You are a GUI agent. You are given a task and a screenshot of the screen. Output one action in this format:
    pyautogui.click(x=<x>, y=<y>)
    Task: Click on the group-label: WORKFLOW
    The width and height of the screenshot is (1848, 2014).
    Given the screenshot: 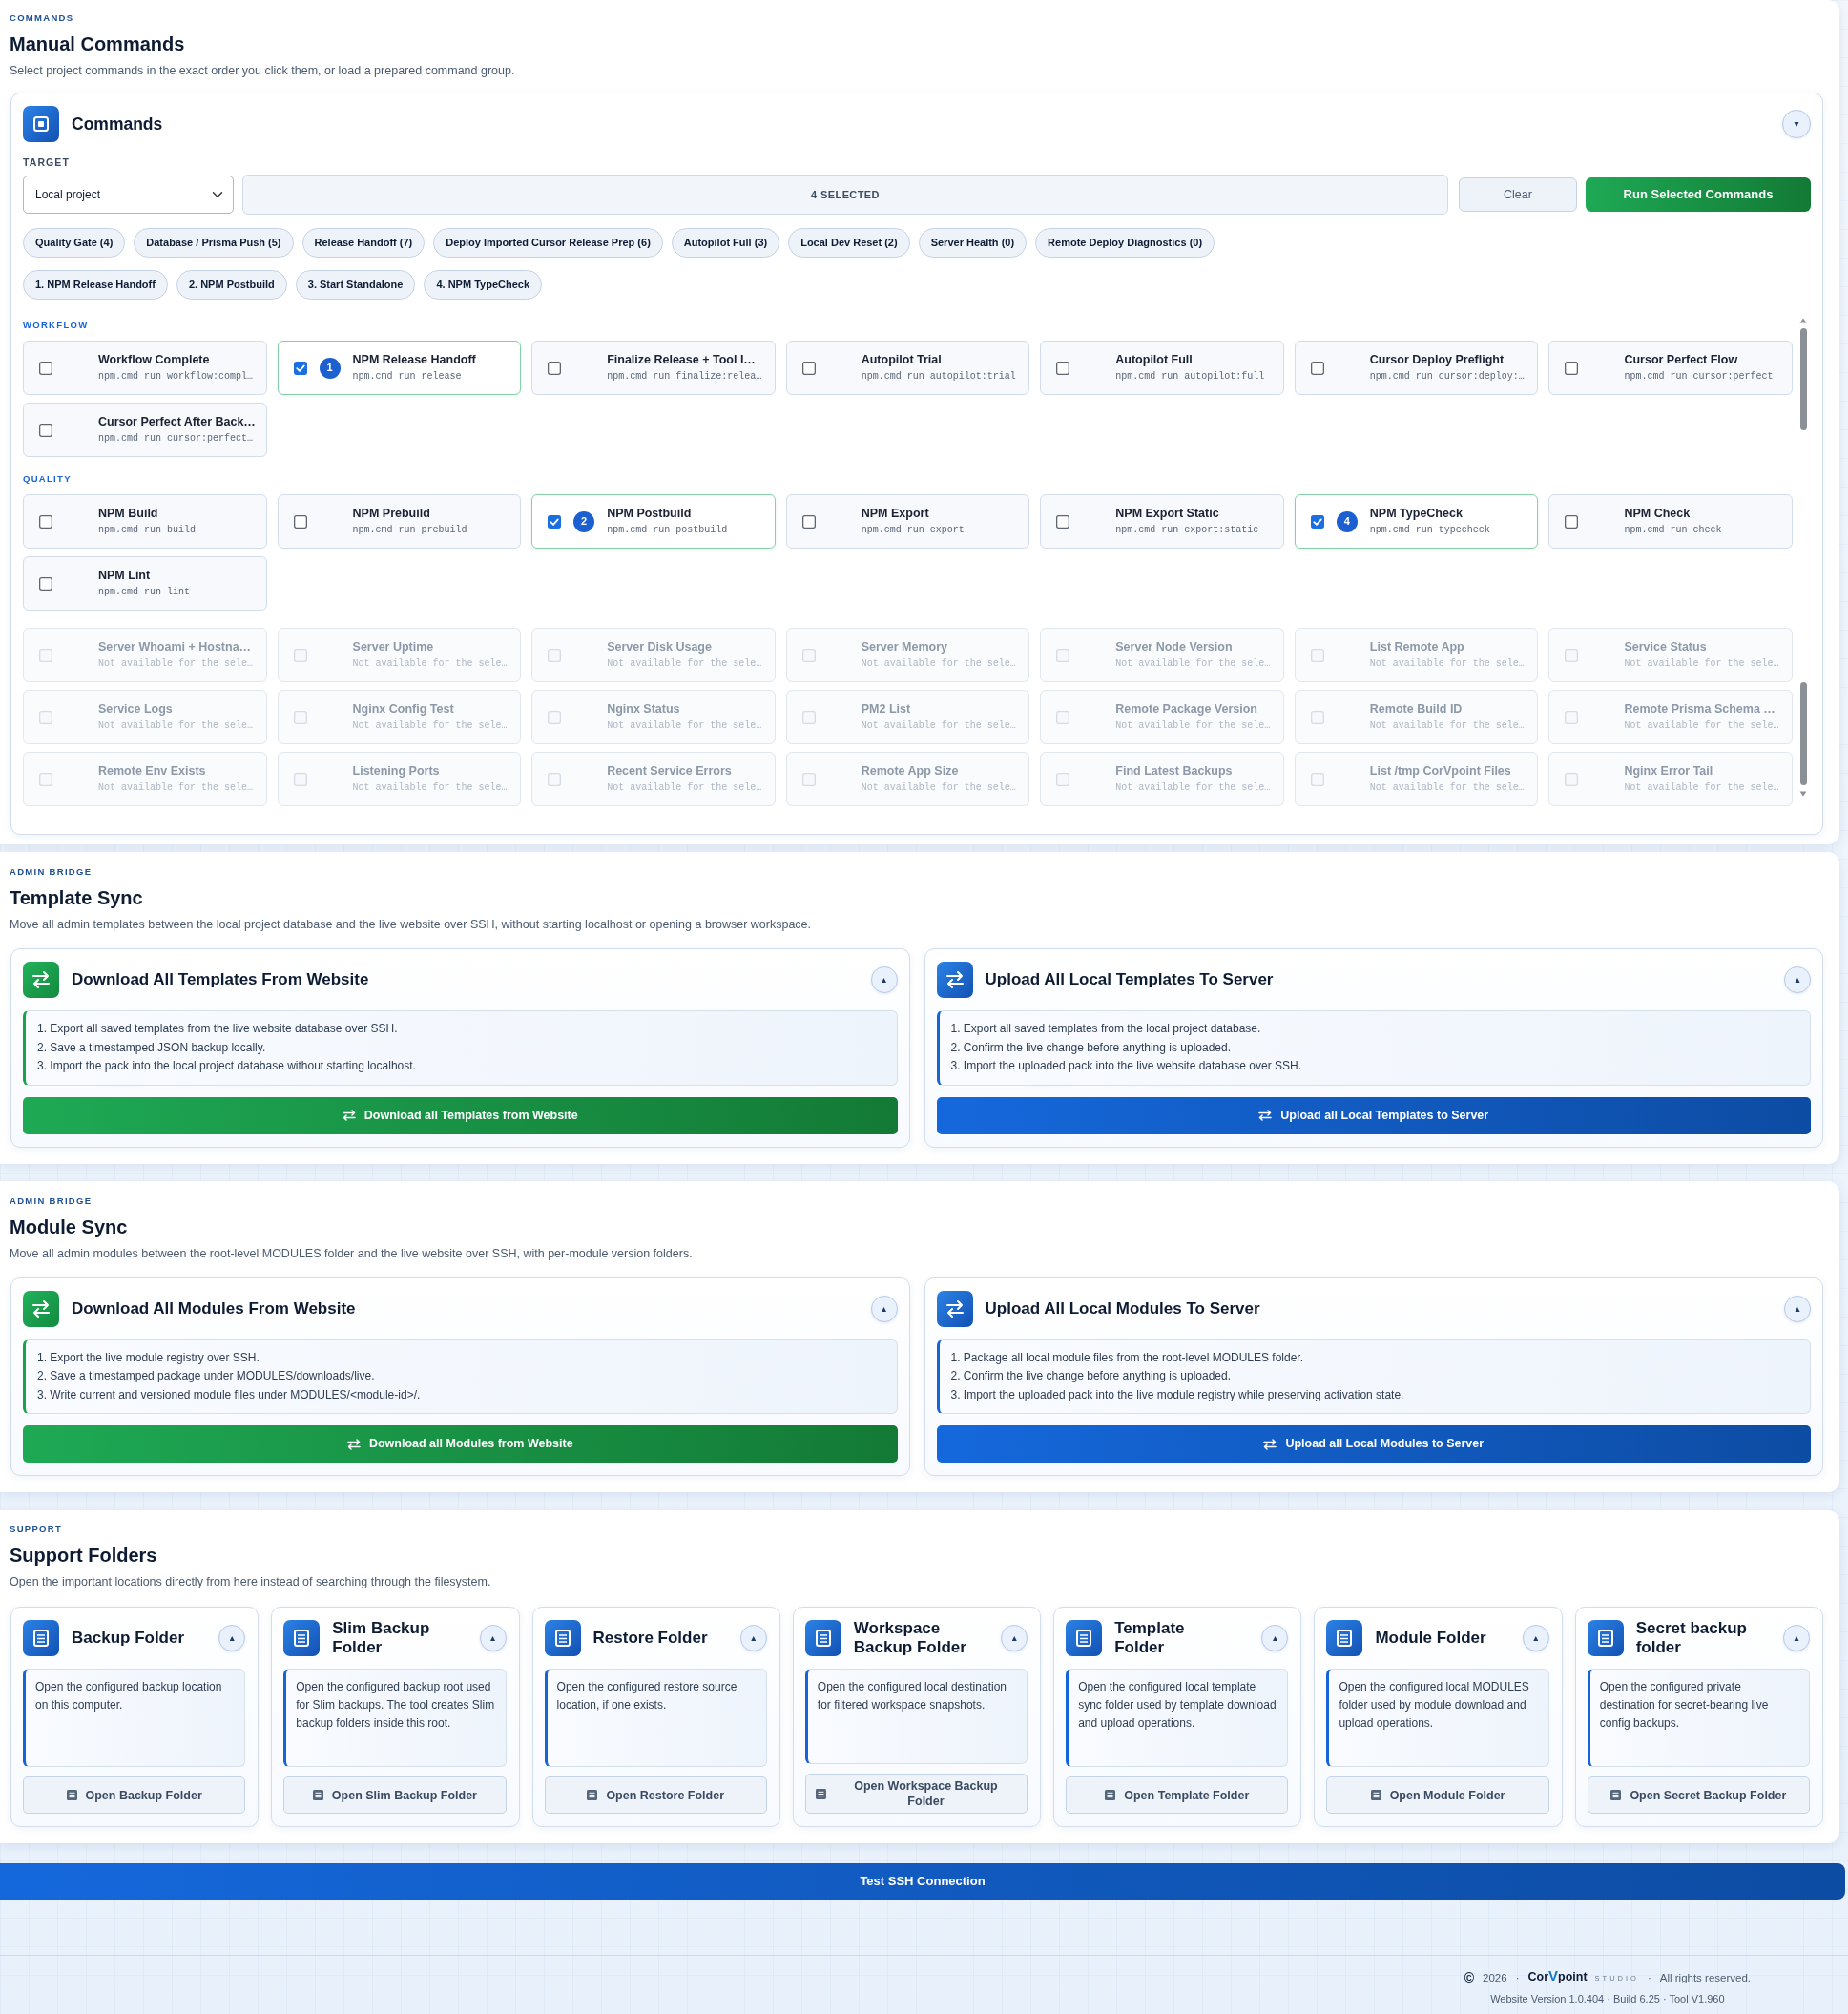 What is the action you would take?
    pyautogui.click(x=56, y=325)
    